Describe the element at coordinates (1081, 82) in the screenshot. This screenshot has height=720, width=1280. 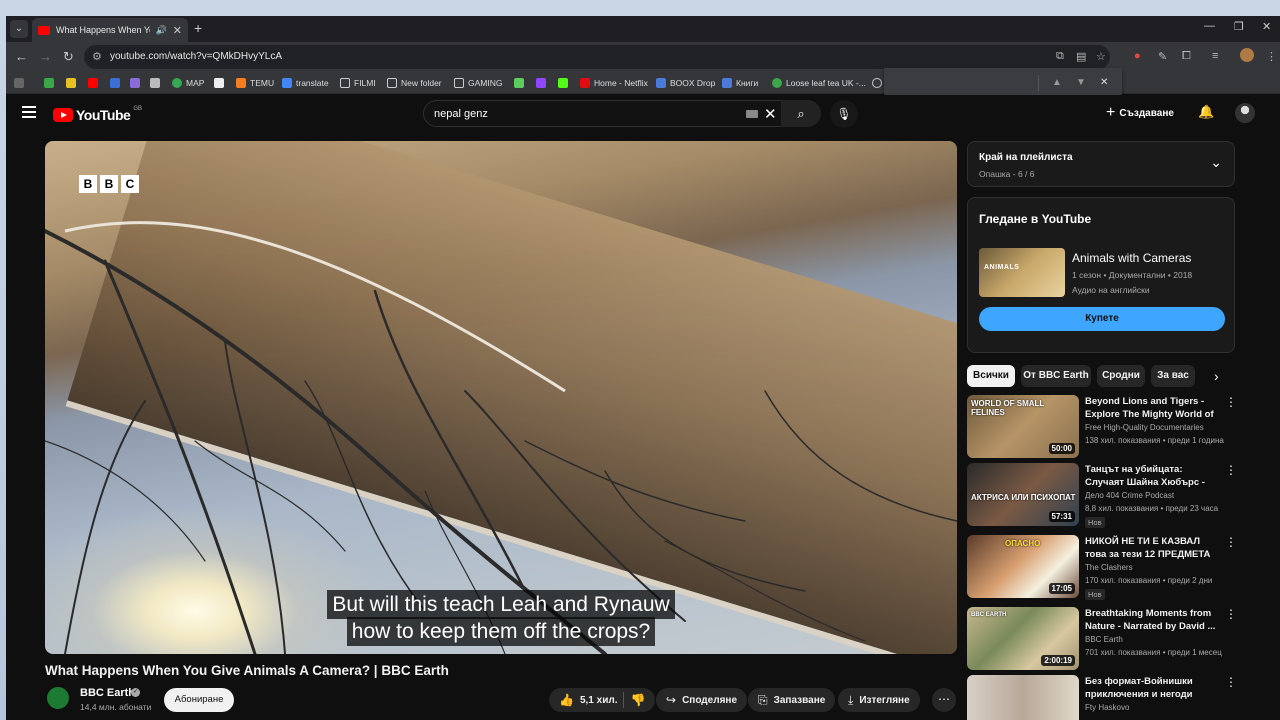
I see `find-next-icon: ▼` at that location.